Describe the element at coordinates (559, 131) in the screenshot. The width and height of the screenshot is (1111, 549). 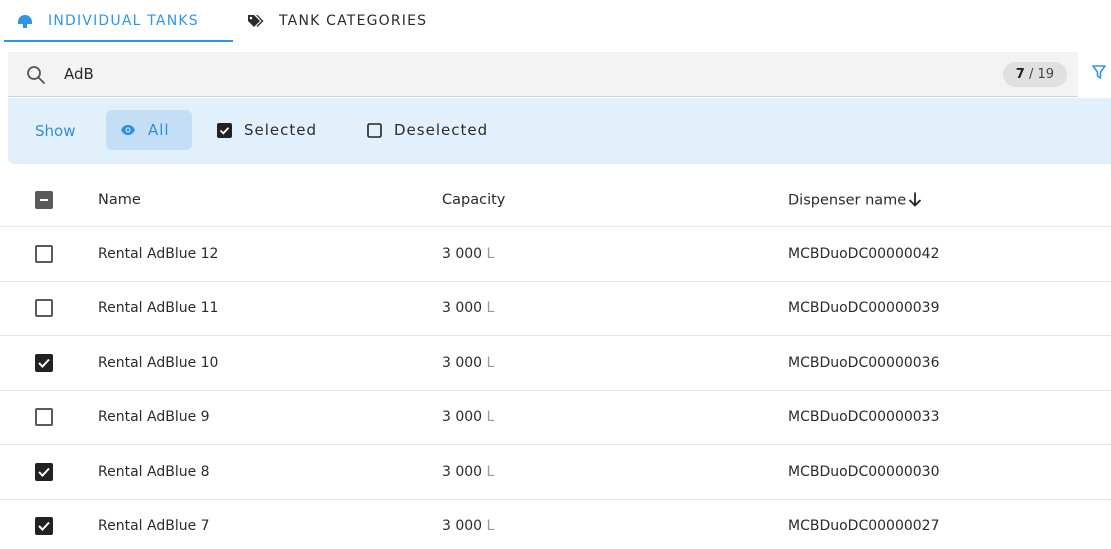
I see `show-filter-bar: Show All Selected Deselected` at that location.